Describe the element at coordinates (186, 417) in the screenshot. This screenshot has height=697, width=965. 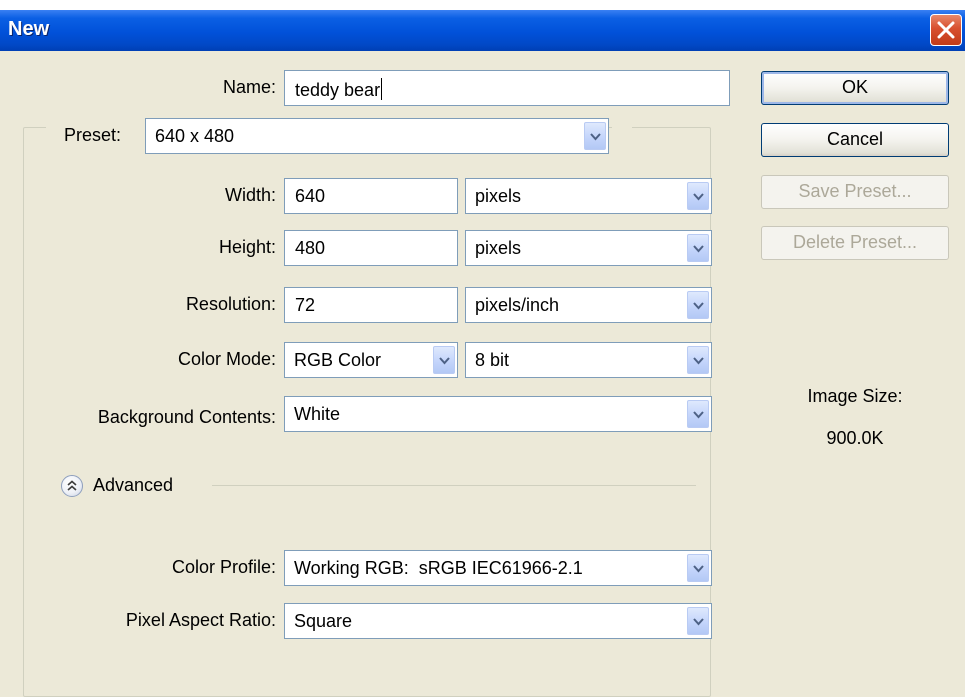
I see `background-contents-label: Background Contents:` at that location.